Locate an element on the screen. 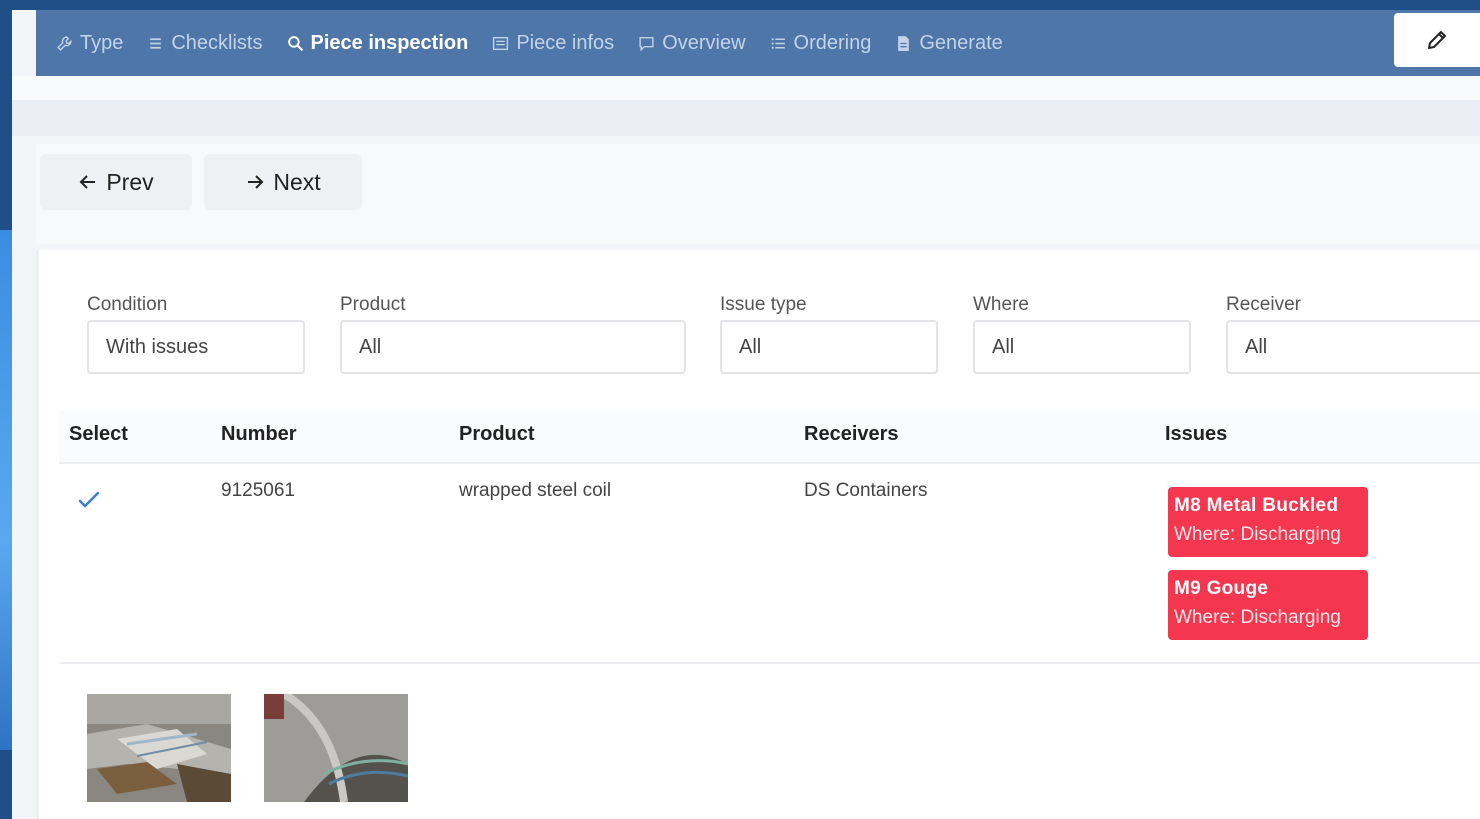 The height and width of the screenshot is (819, 1480). cell-product: wrapped steel coil is located at coordinates (535, 490).